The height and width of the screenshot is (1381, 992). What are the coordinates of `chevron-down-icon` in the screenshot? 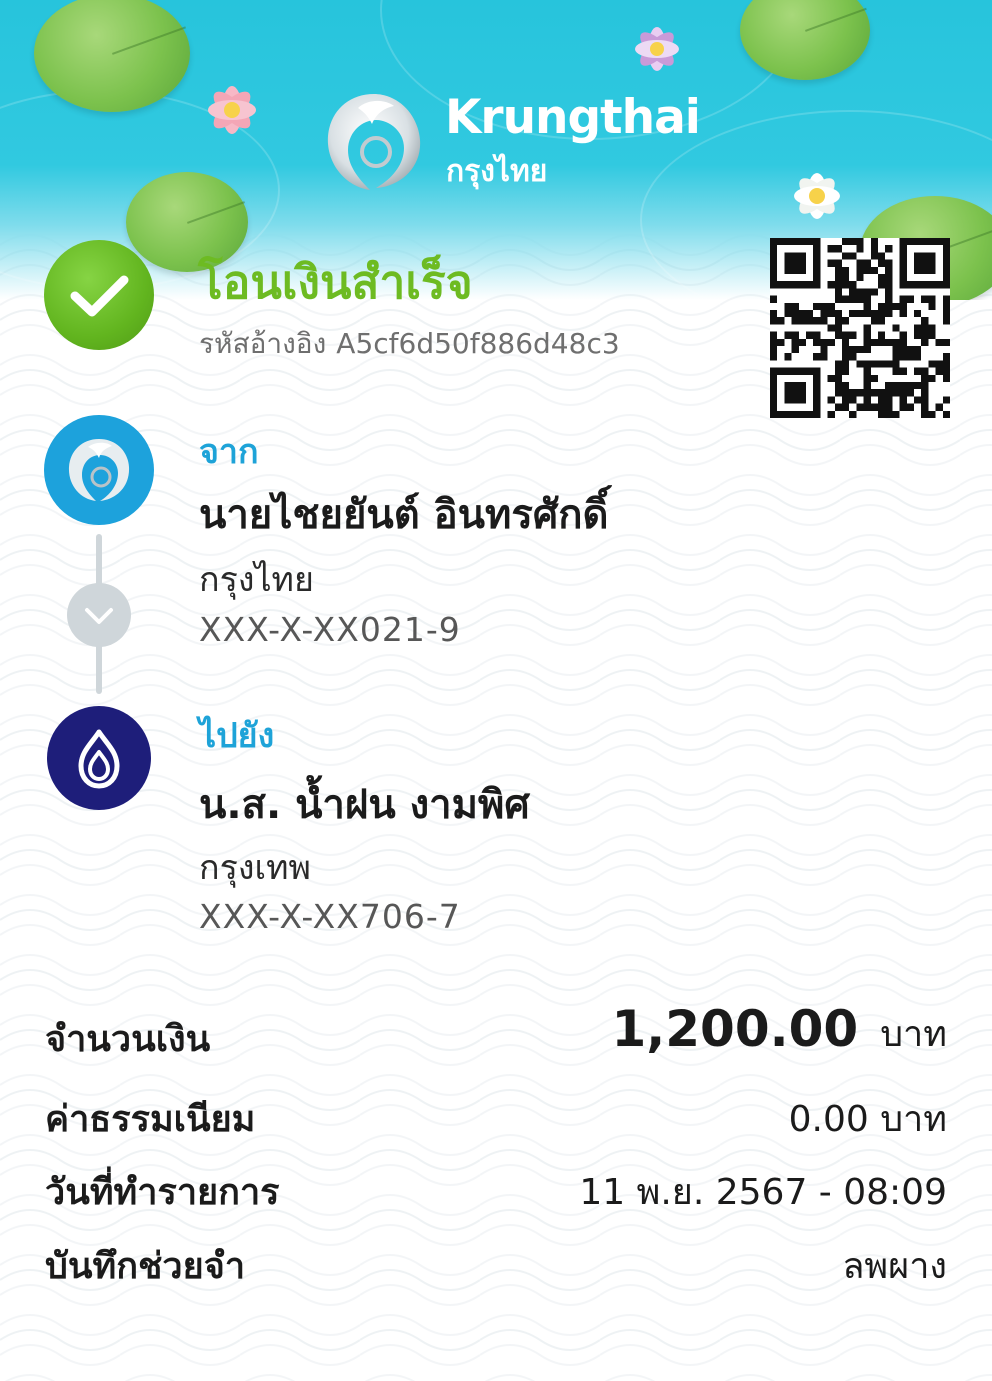 It's located at (99, 616).